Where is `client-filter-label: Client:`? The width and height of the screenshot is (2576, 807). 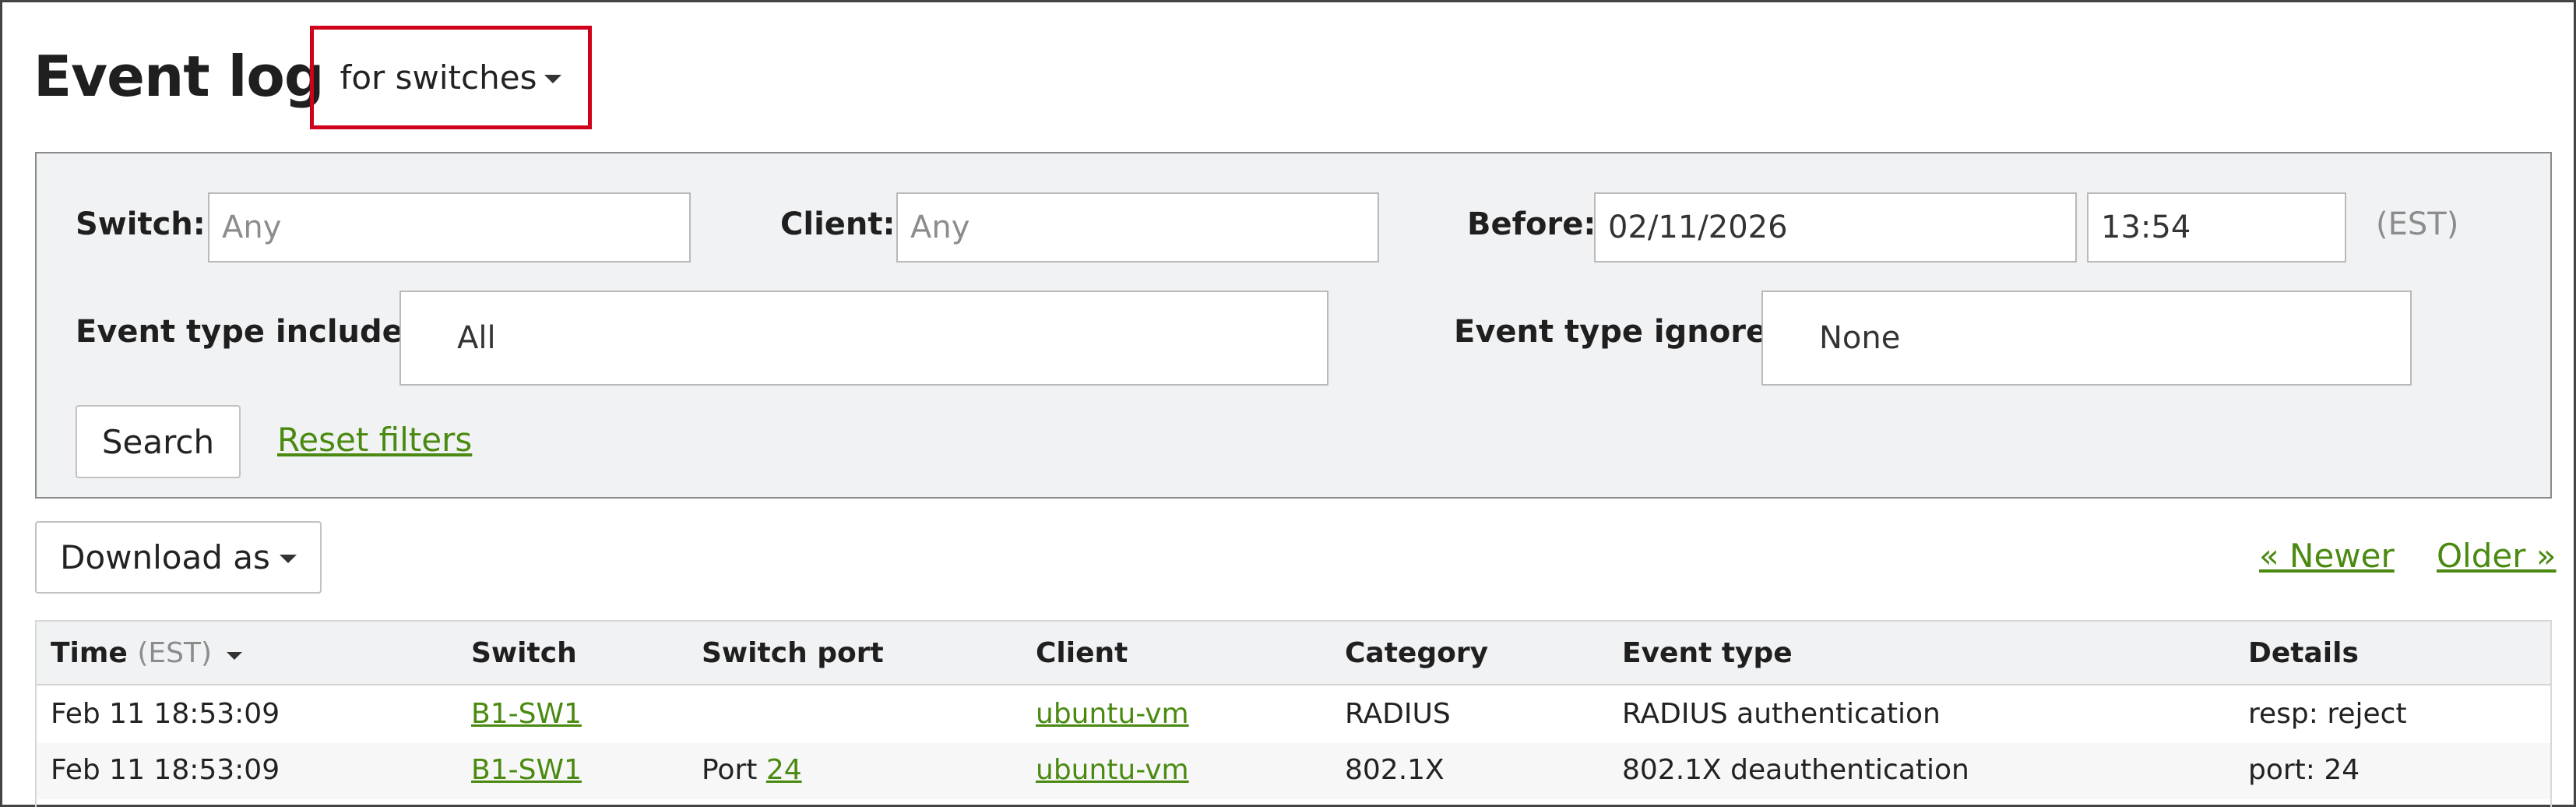 client-filter-label: Client: is located at coordinates (838, 224).